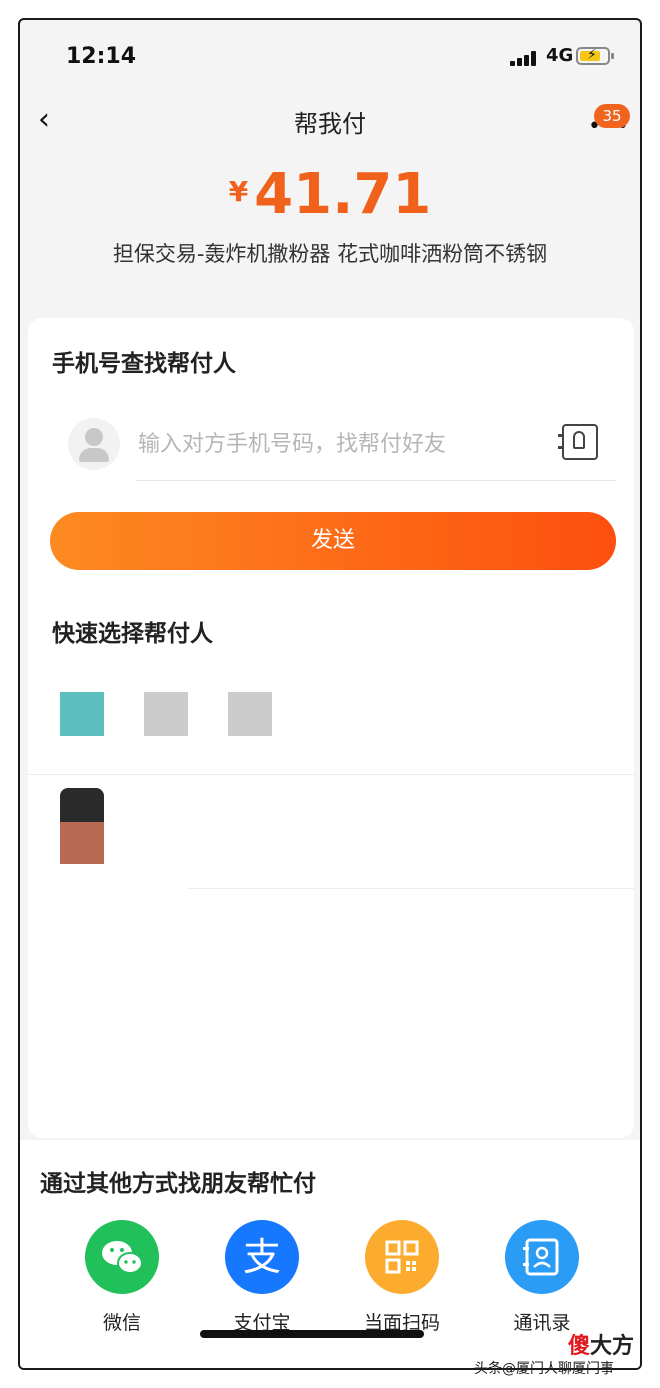 The image size is (660, 1388). I want to click on contacts-book-icon, so click(542, 1257).